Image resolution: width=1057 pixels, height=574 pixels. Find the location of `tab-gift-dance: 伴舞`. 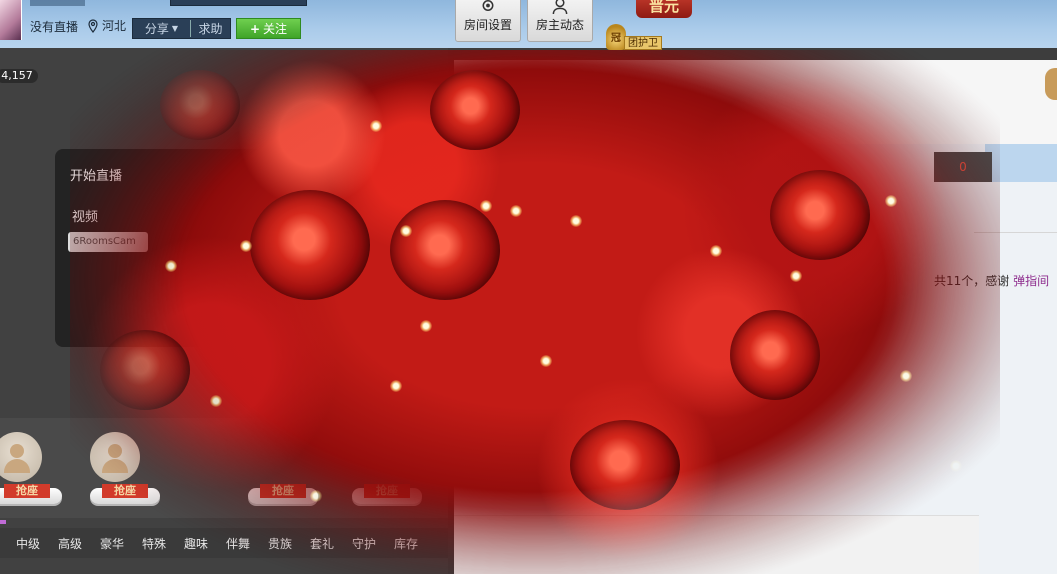

tab-gift-dance: 伴舞 is located at coordinates (247, 543).